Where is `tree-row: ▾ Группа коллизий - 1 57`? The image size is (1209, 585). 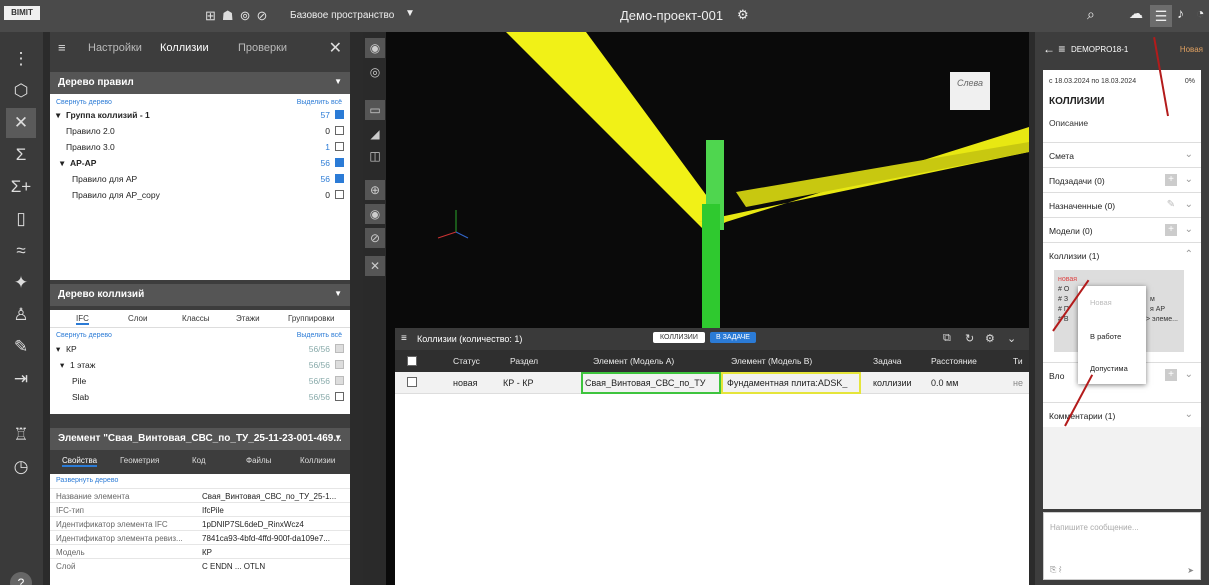
tree-row: ▾ Группа коллизий - 1 57 is located at coordinates (200, 115).